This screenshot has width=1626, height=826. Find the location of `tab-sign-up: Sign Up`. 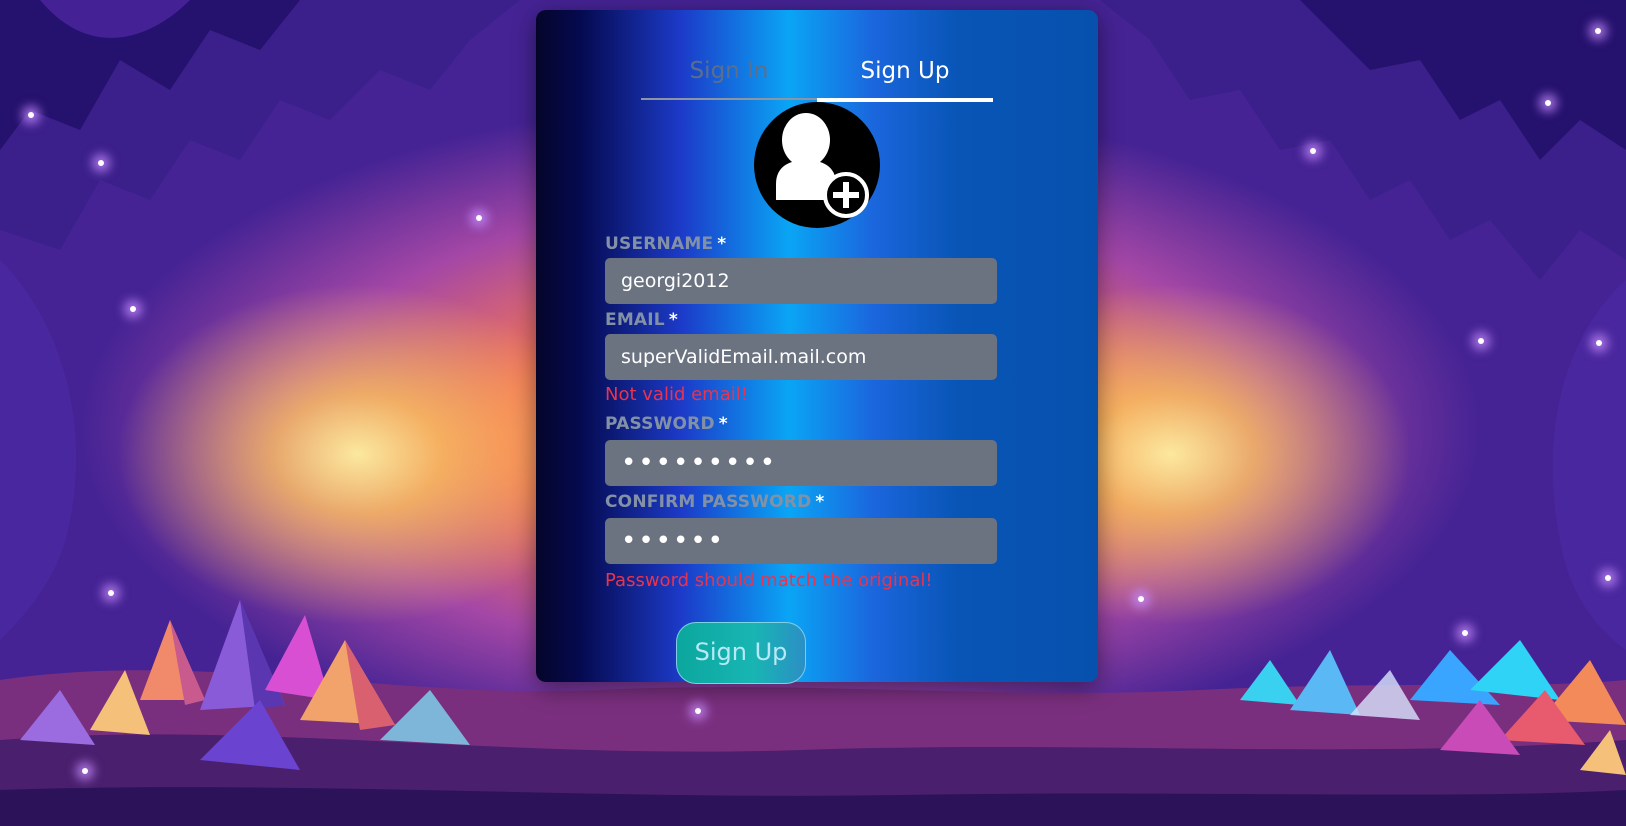

tab-sign-up: Sign Up is located at coordinates (905, 73).